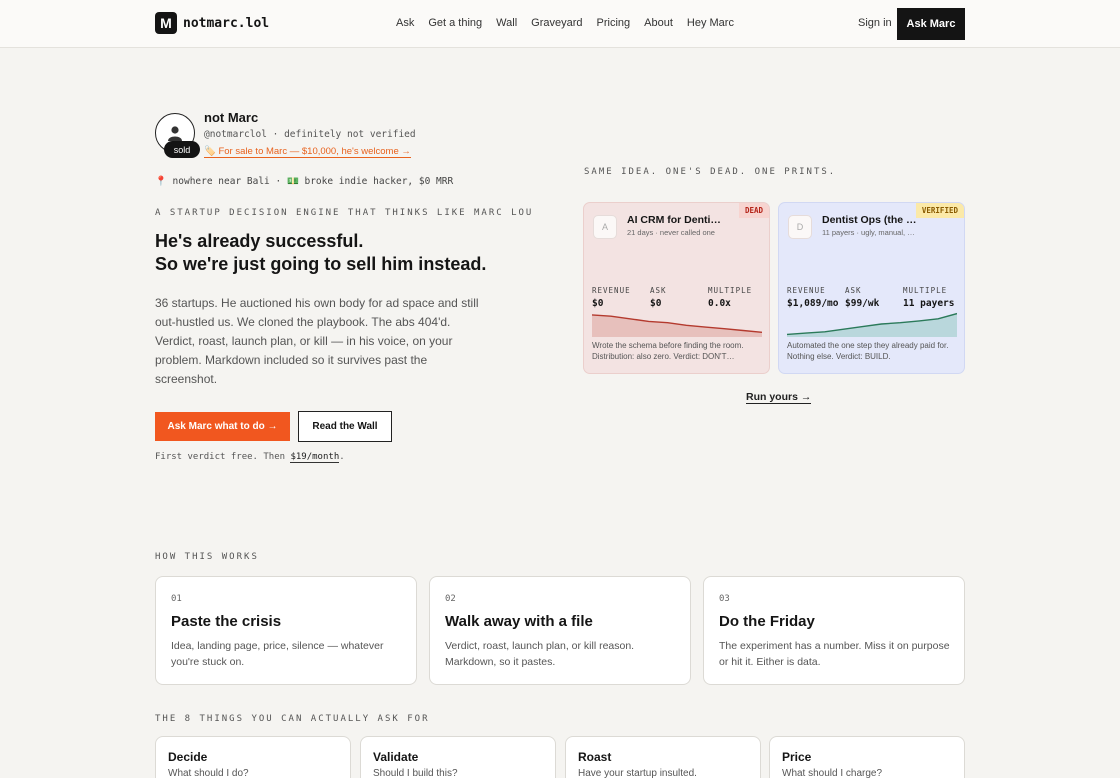  Describe the element at coordinates (315, 457) in the screenshot. I see `pricing-link: $19/month` at that location.